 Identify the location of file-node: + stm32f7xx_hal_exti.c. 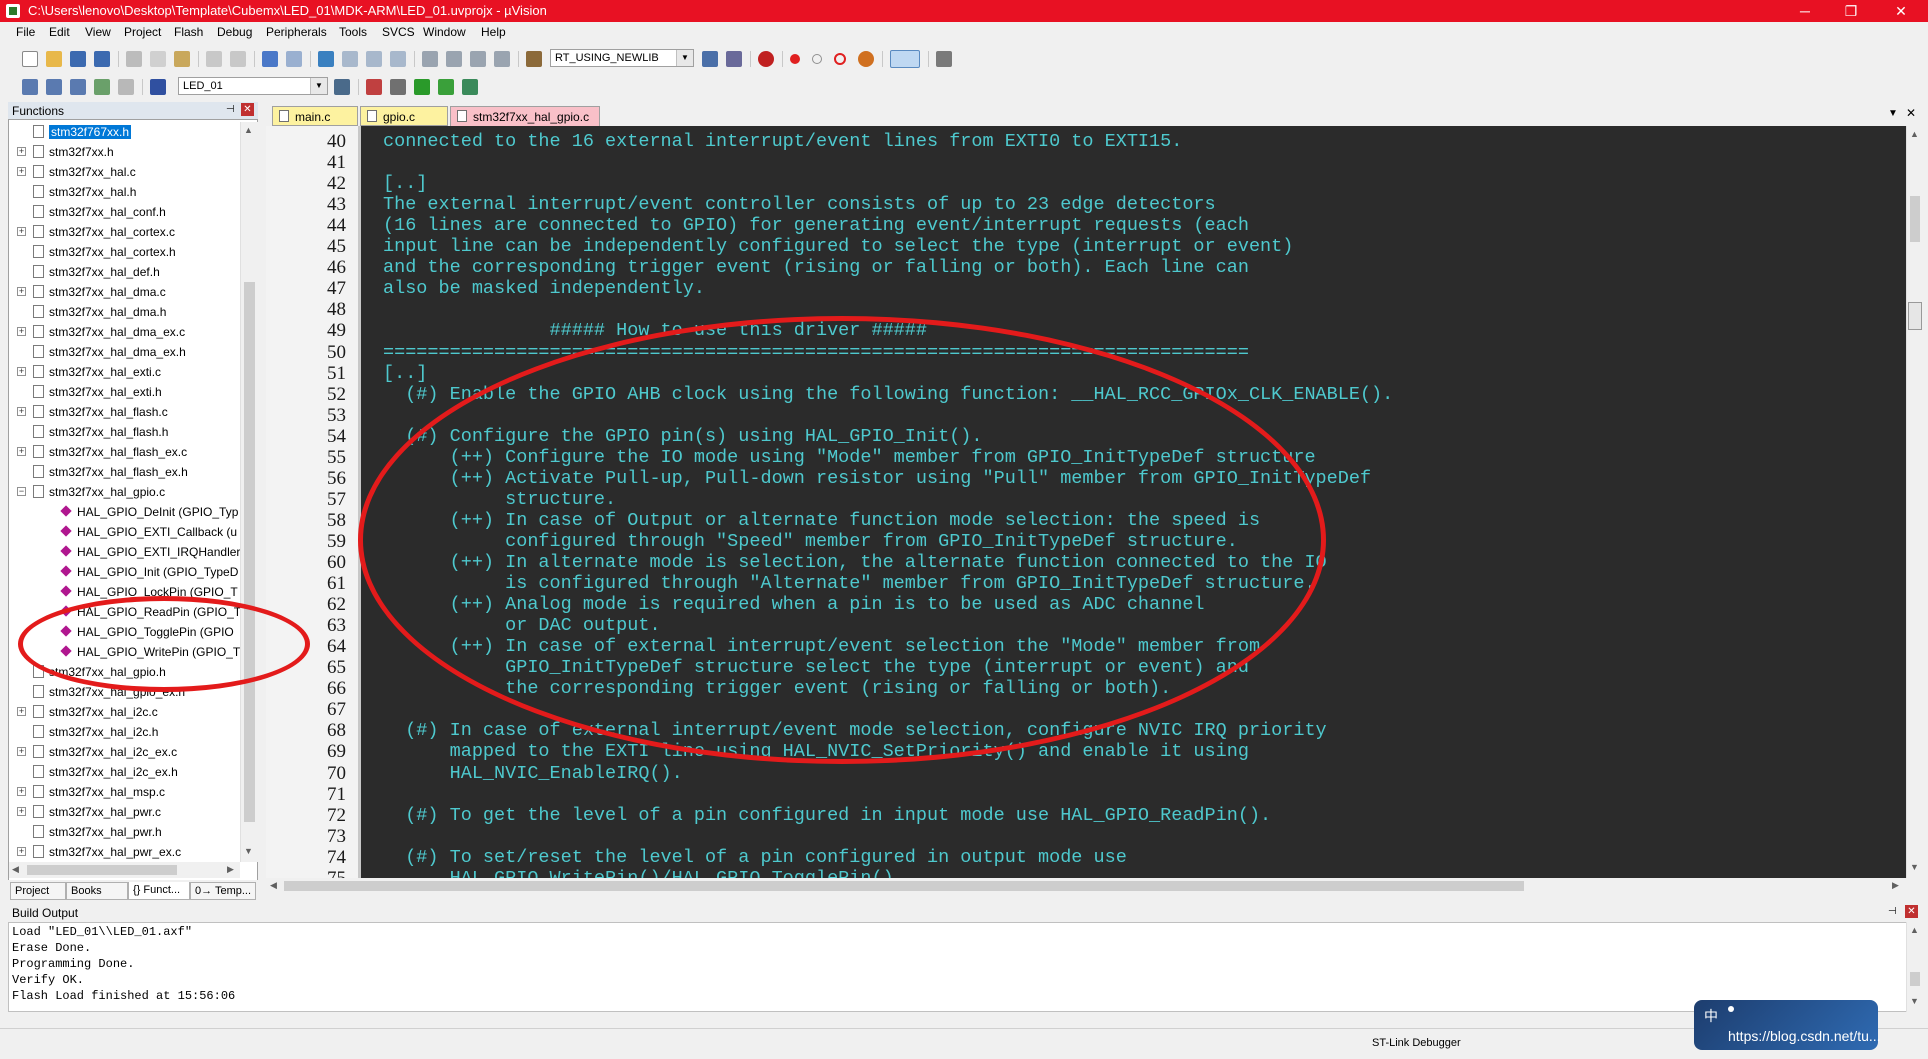
(125, 372).